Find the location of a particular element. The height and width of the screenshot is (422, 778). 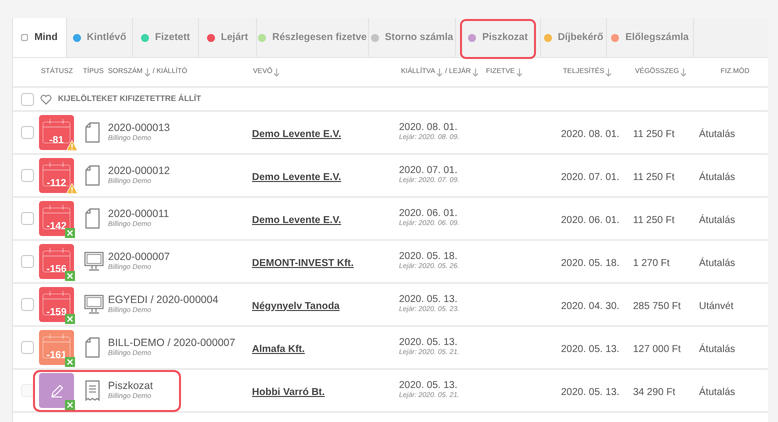

issue-date: 2020. 08. 01. is located at coordinates (428, 128).